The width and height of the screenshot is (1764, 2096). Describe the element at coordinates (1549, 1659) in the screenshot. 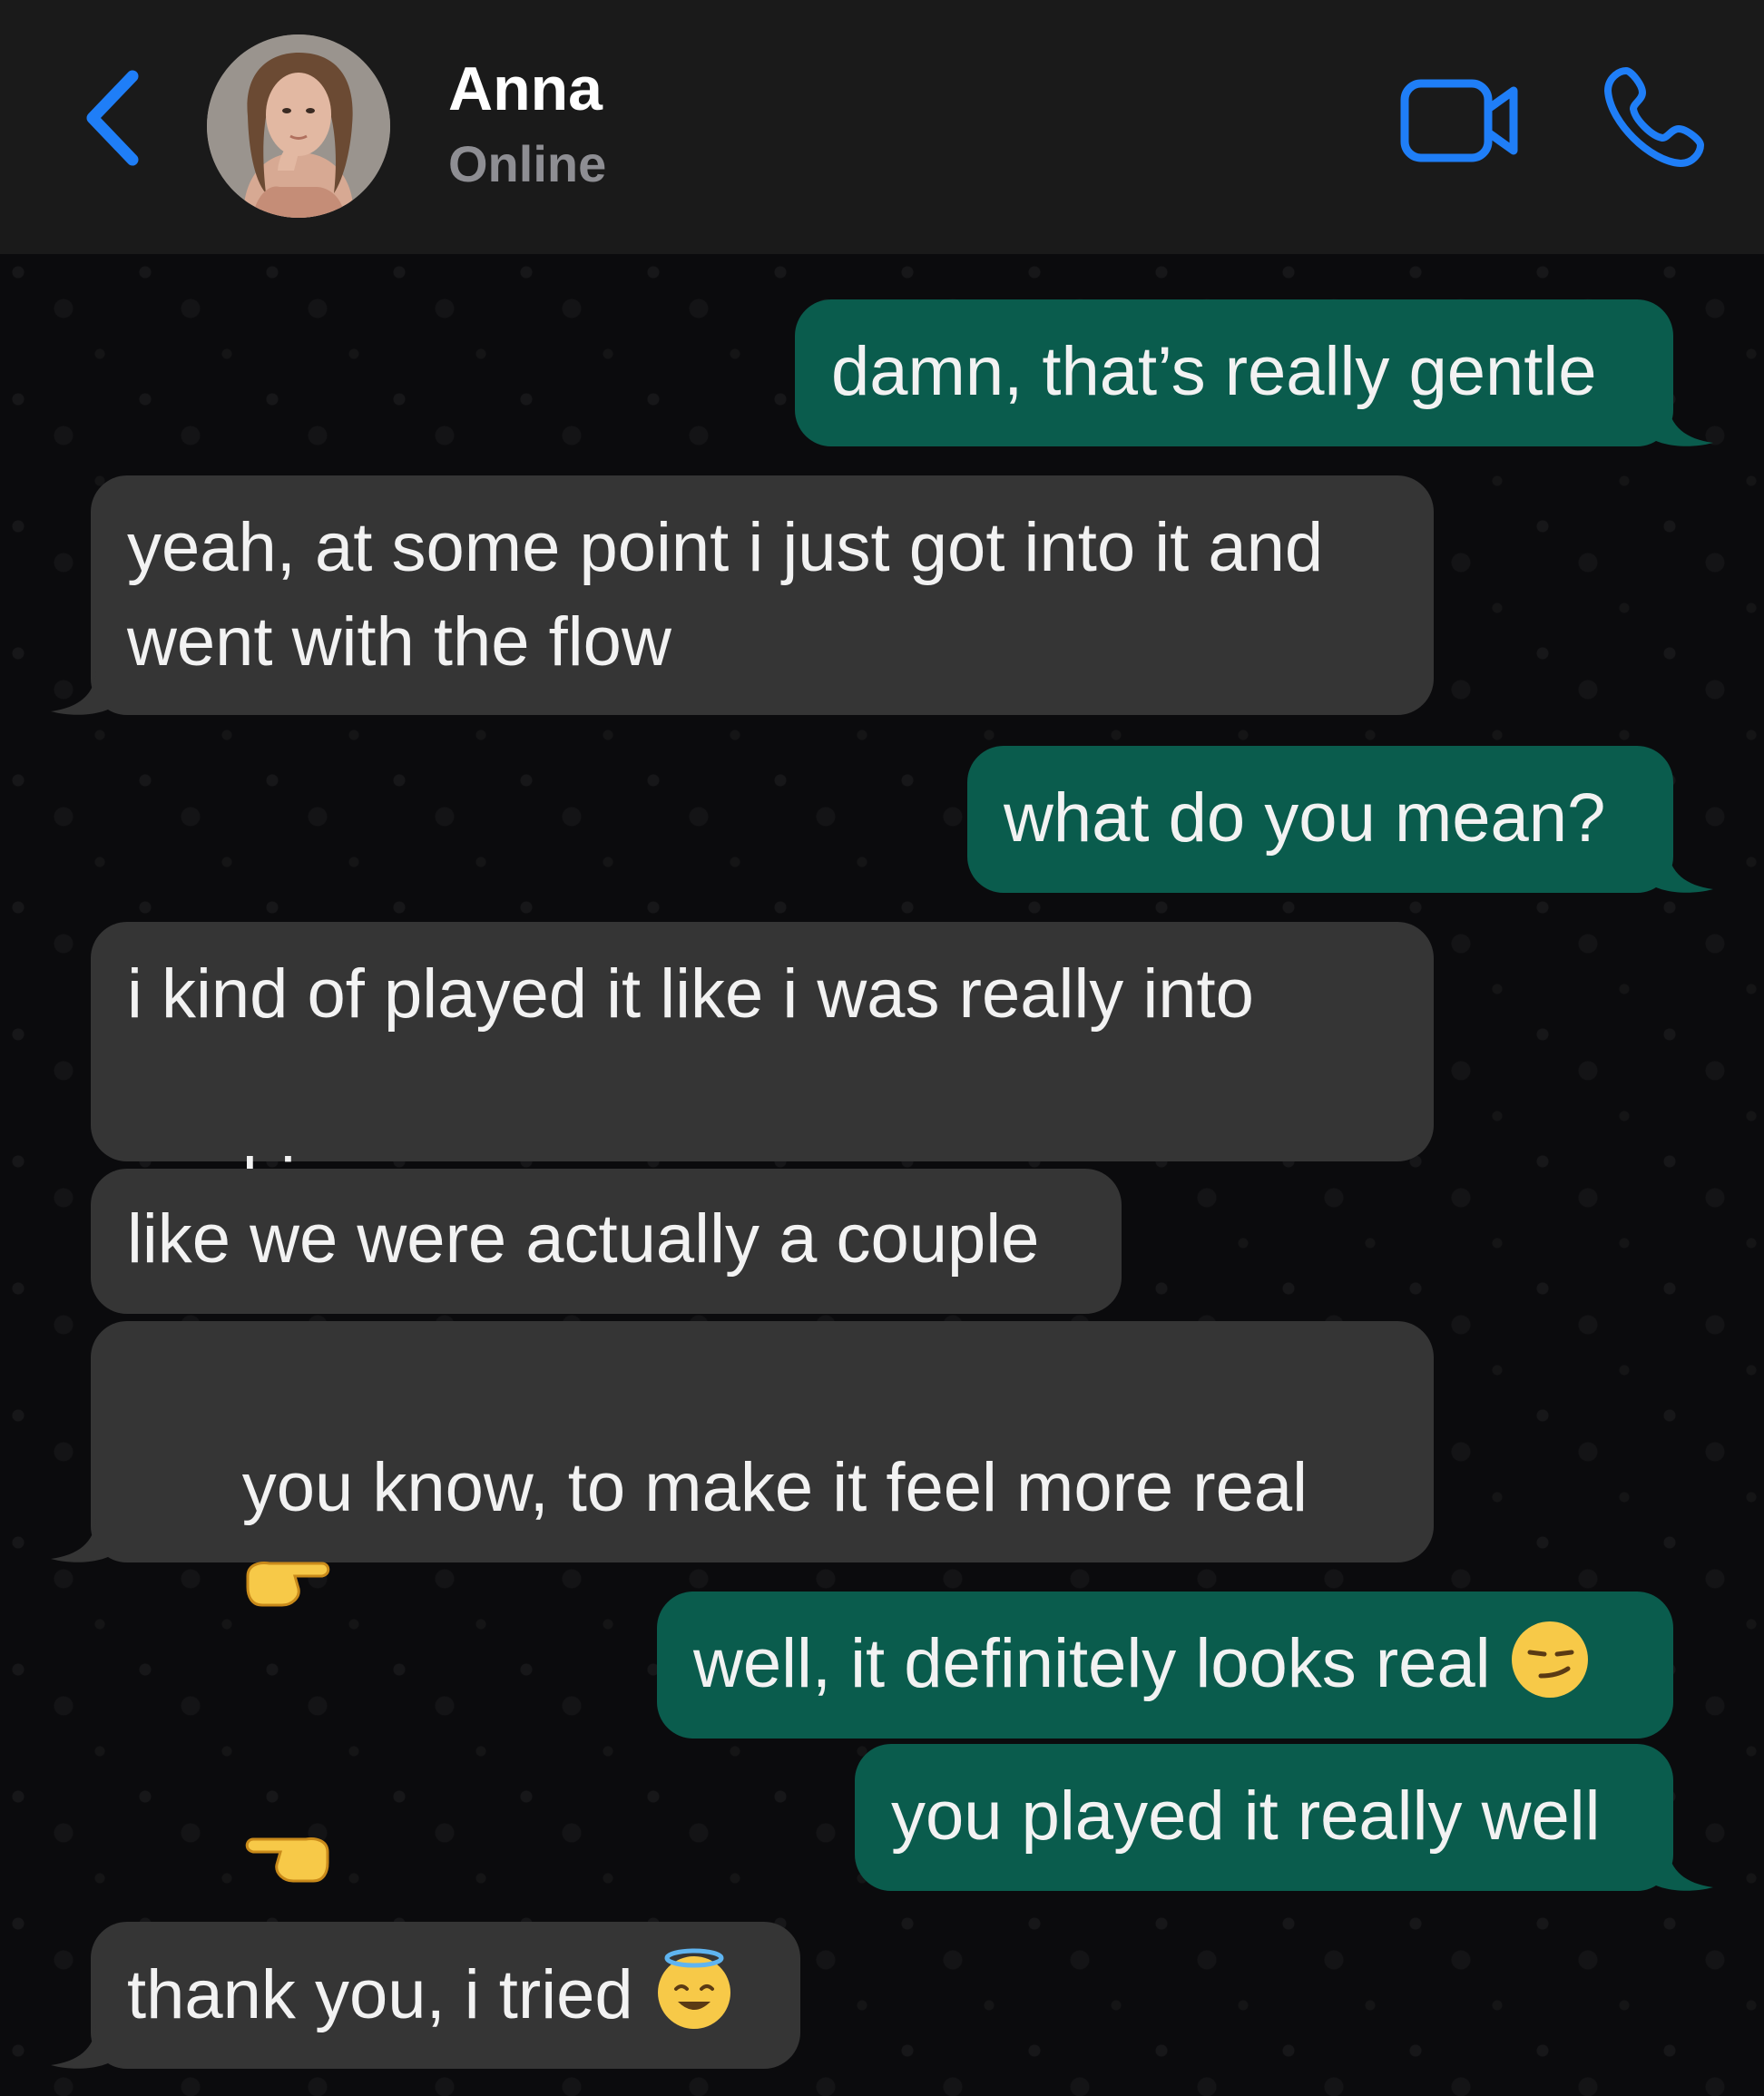

I see `smirk-emoji` at that location.